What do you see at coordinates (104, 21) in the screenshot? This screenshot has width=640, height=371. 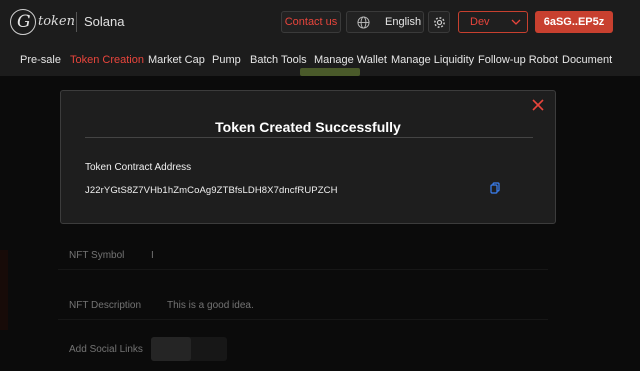 I see `chain-name: Solana` at bounding box center [104, 21].